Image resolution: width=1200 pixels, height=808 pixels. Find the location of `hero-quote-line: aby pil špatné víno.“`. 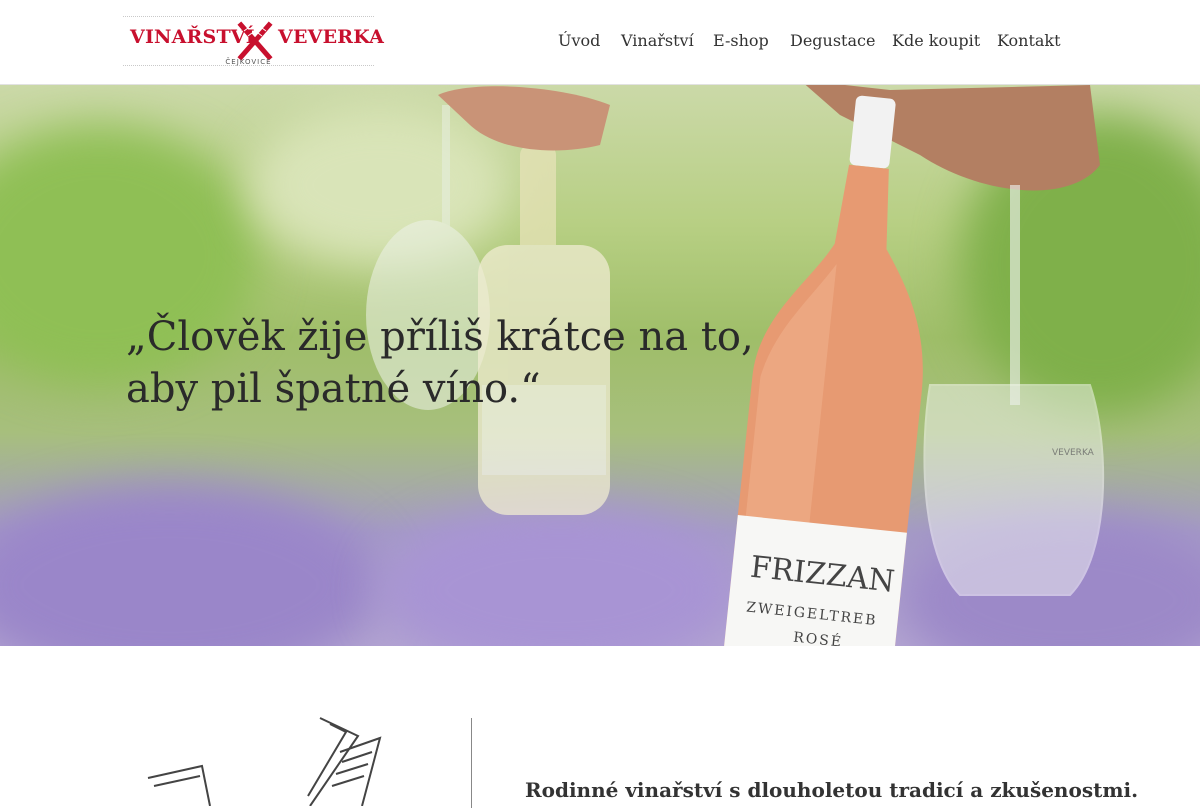

hero-quote-line: aby pil špatné víno.“ is located at coordinates (333, 389).